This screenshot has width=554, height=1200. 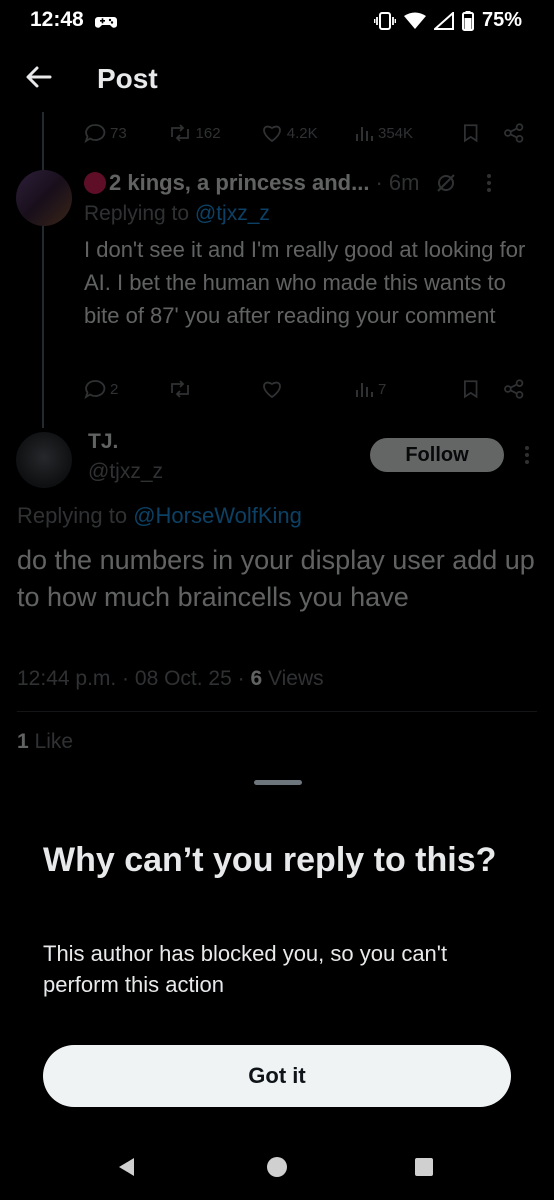 I want to click on prev-tweet-actions: 73 162 4.2K 354K, so click(x=304, y=133).